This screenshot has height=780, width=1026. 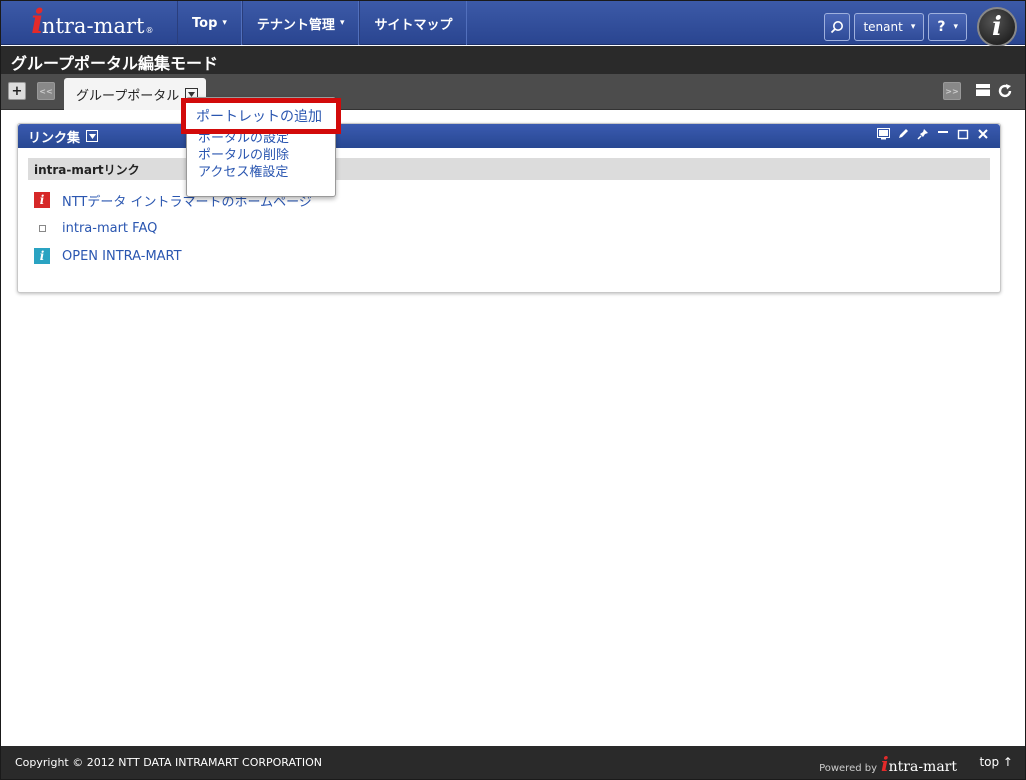 I want to click on avatar-logo-mark: i, so click(x=997, y=27).